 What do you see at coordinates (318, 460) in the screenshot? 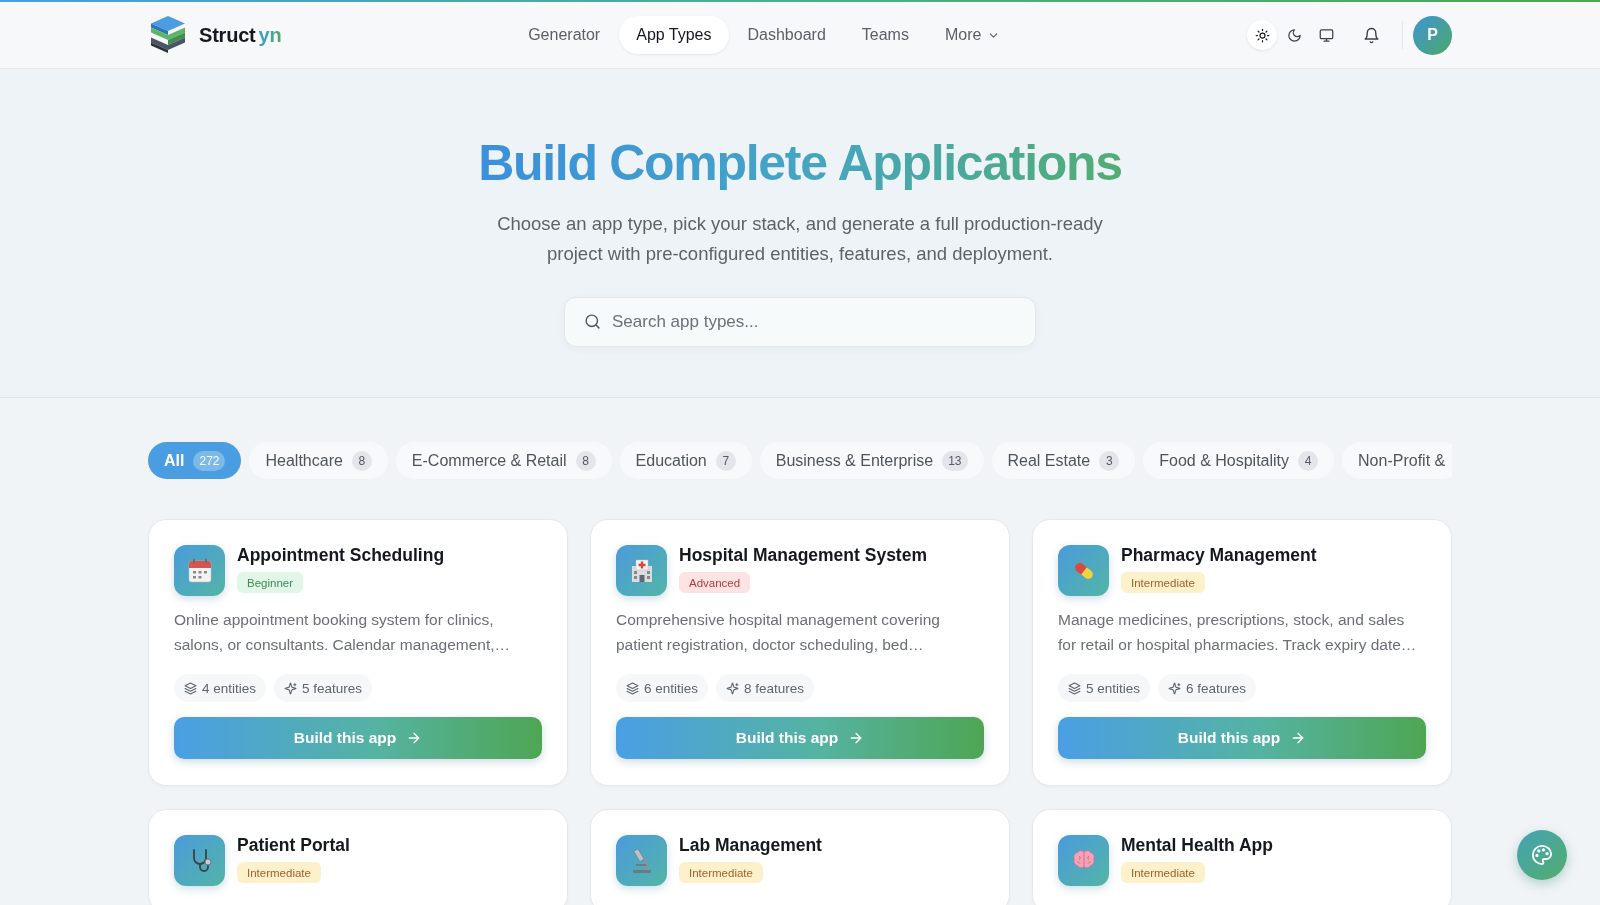
I see `category-tab: Healthcare 8` at bounding box center [318, 460].